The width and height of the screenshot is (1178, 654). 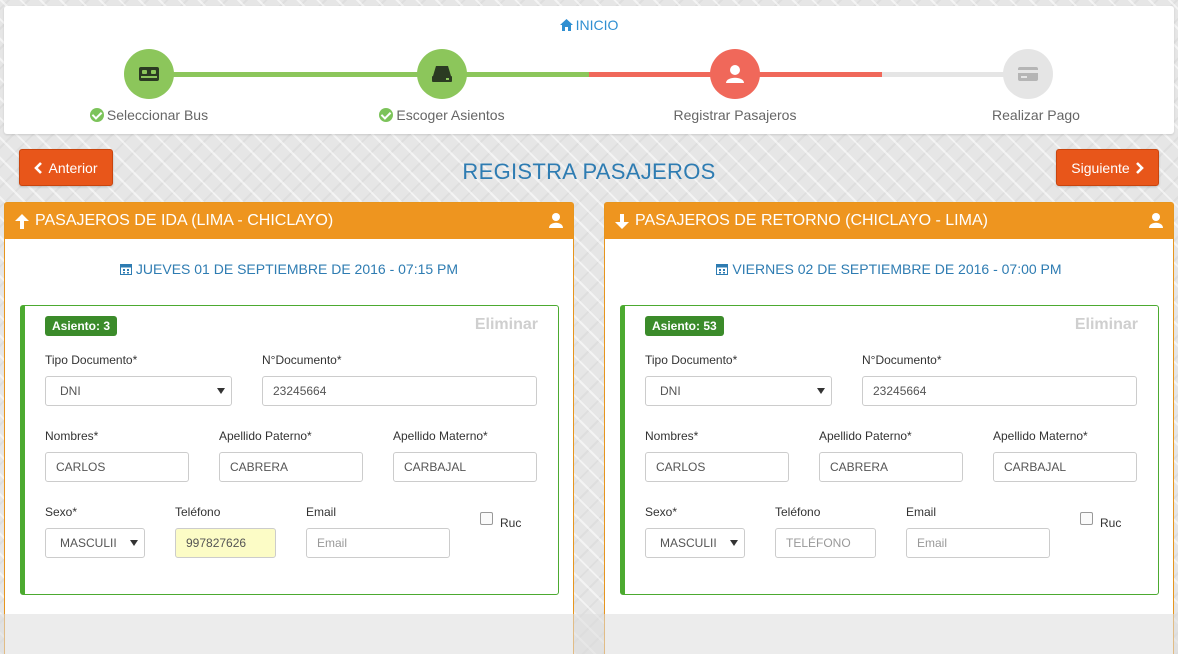 What do you see at coordinates (622, 221) in the screenshot?
I see `arrow-down-icon` at bounding box center [622, 221].